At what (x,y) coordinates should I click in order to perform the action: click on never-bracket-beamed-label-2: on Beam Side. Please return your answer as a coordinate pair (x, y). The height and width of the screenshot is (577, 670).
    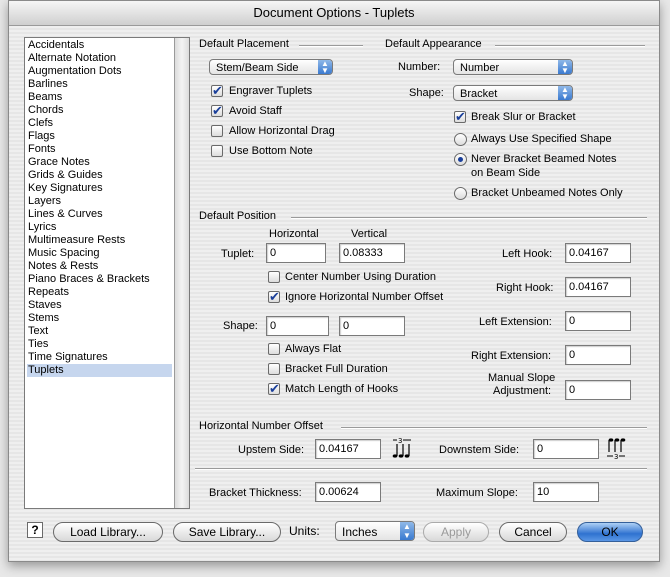
    Looking at the image, I should click on (506, 173).